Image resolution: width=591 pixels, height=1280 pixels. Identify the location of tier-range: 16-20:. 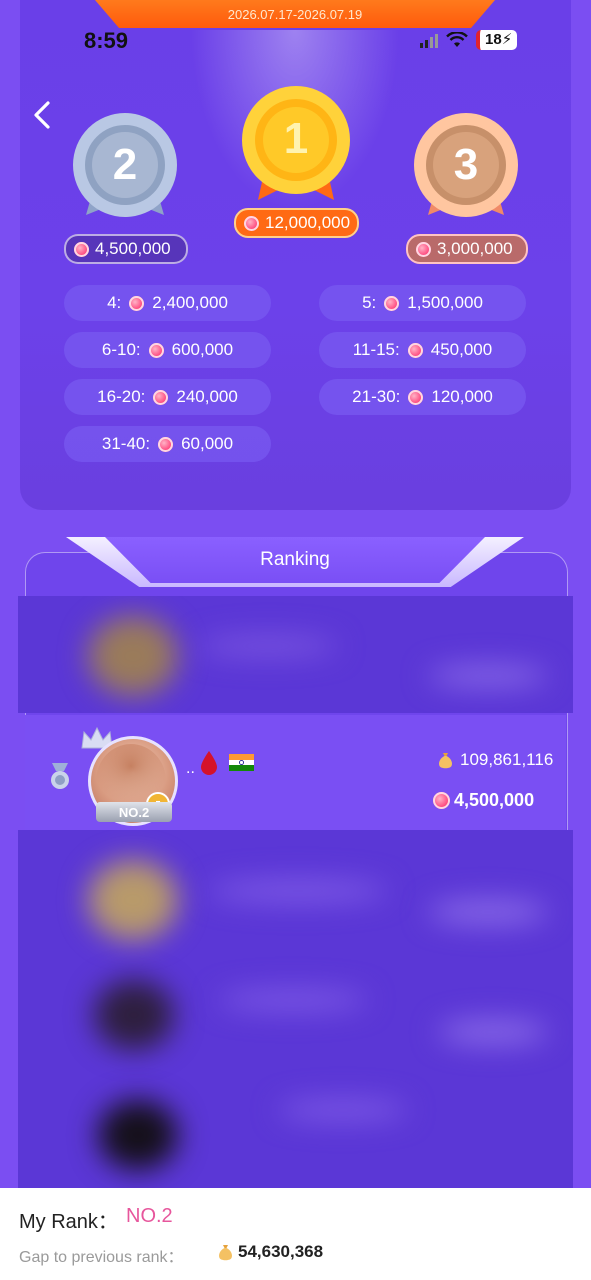
(121, 396).